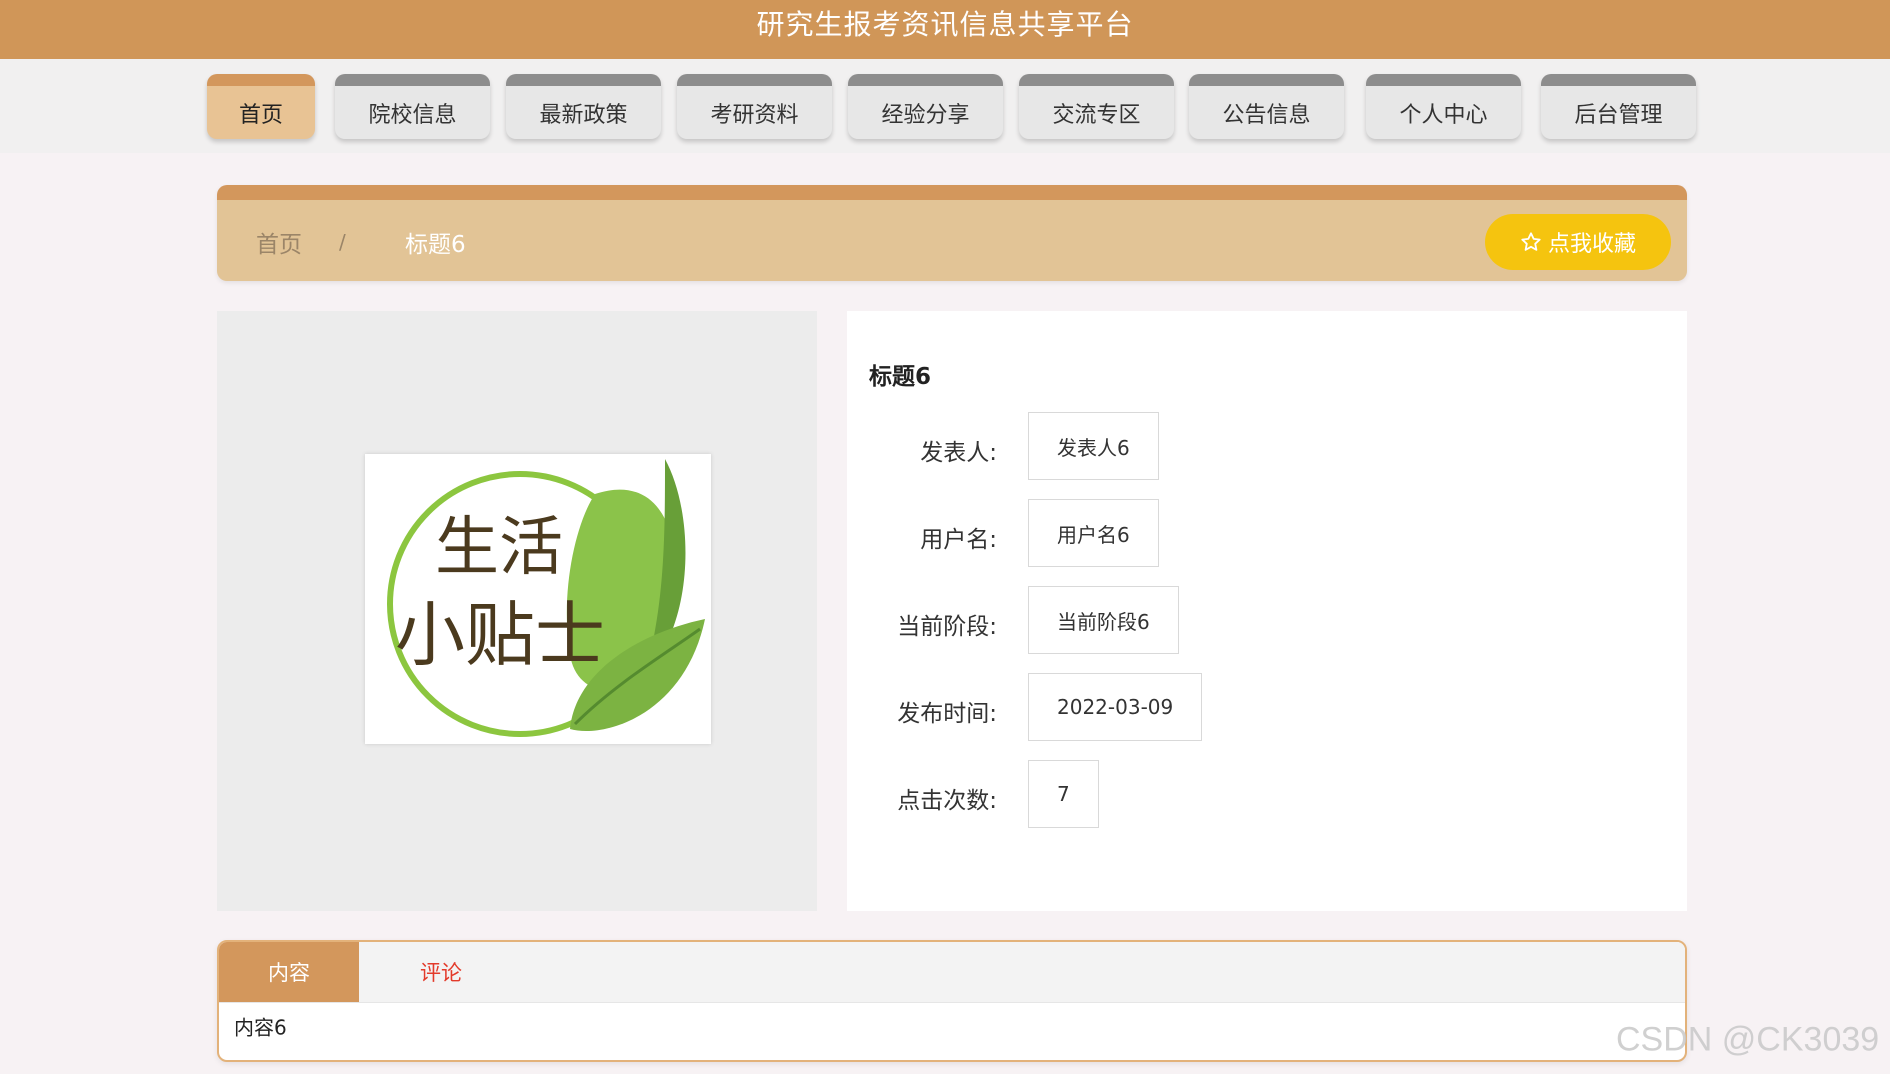 Image resolution: width=1890 pixels, height=1074 pixels. Describe the element at coordinates (499, 548) in the screenshot. I see `image-text-line1: 生活` at that location.